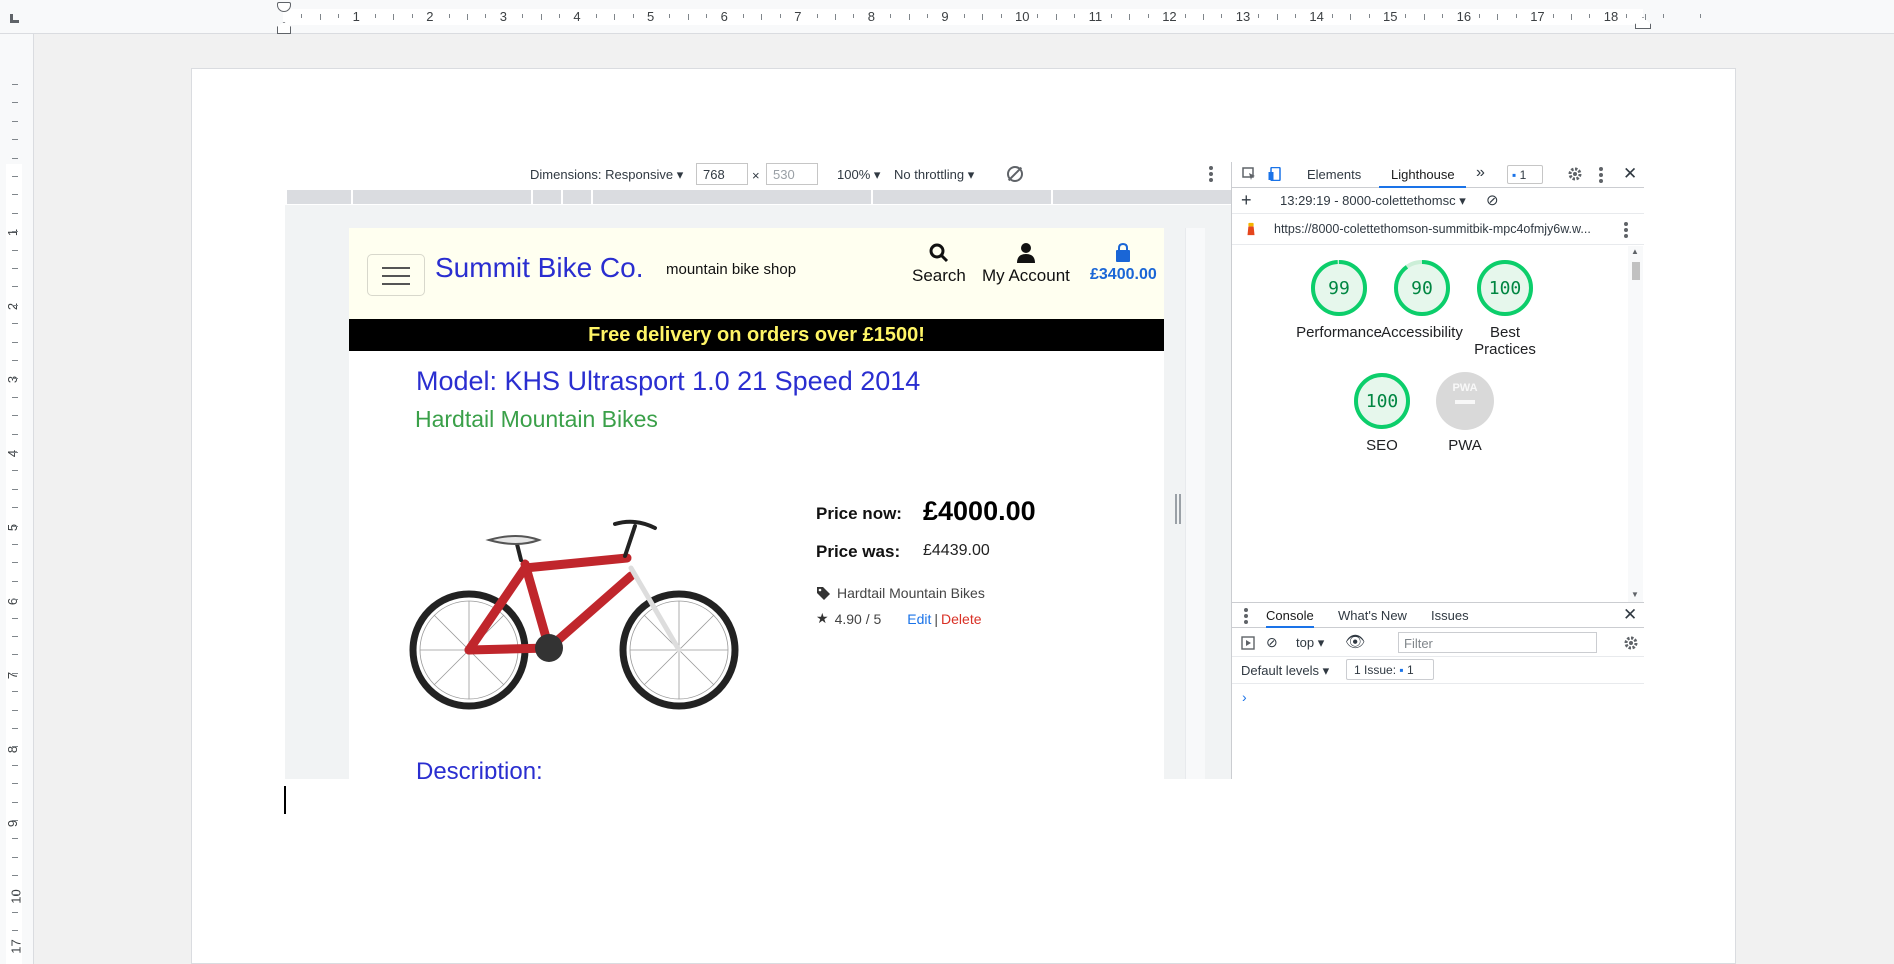 The image size is (1894, 964). What do you see at coordinates (1423, 174) in the screenshot?
I see `tab-lighthouse: Lighthouse` at bounding box center [1423, 174].